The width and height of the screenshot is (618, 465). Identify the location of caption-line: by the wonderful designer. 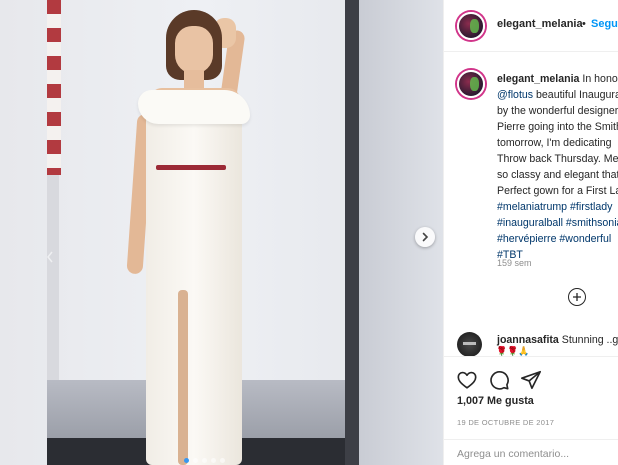
(557, 111).